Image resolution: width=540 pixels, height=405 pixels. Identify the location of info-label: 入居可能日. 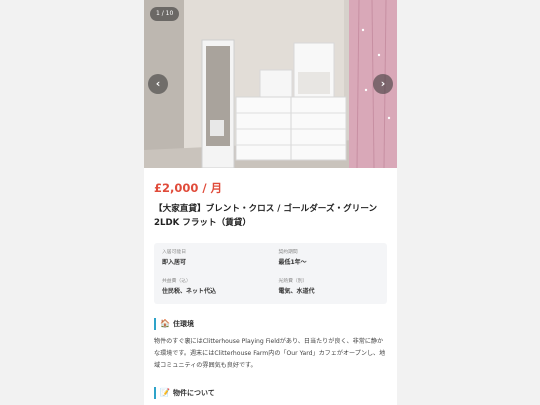
(174, 252).